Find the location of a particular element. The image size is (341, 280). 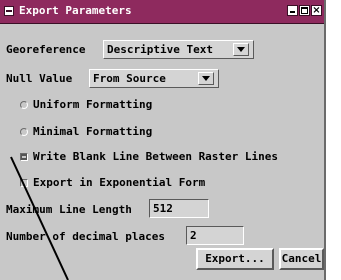

maximize-icon is located at coordinates (304, 10).